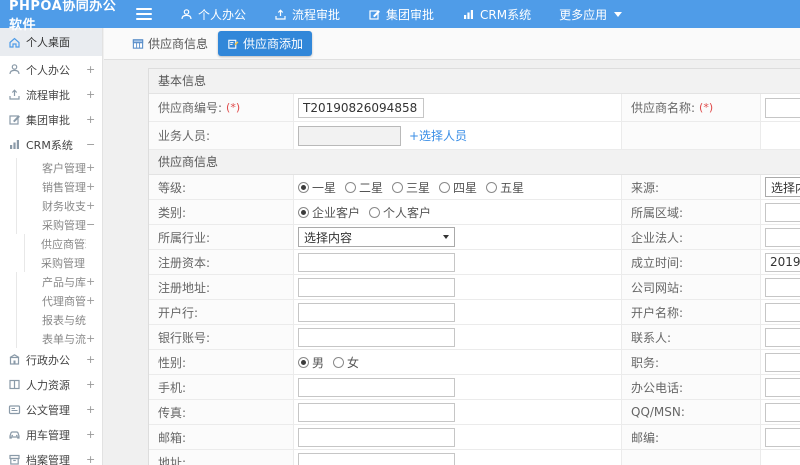 This screenshot has height=465, width=800. Describe the element at coordinates (474, 237) in the screenshot. I see `form-row: 所属行业: 选择内容 企业法人:` at that location.